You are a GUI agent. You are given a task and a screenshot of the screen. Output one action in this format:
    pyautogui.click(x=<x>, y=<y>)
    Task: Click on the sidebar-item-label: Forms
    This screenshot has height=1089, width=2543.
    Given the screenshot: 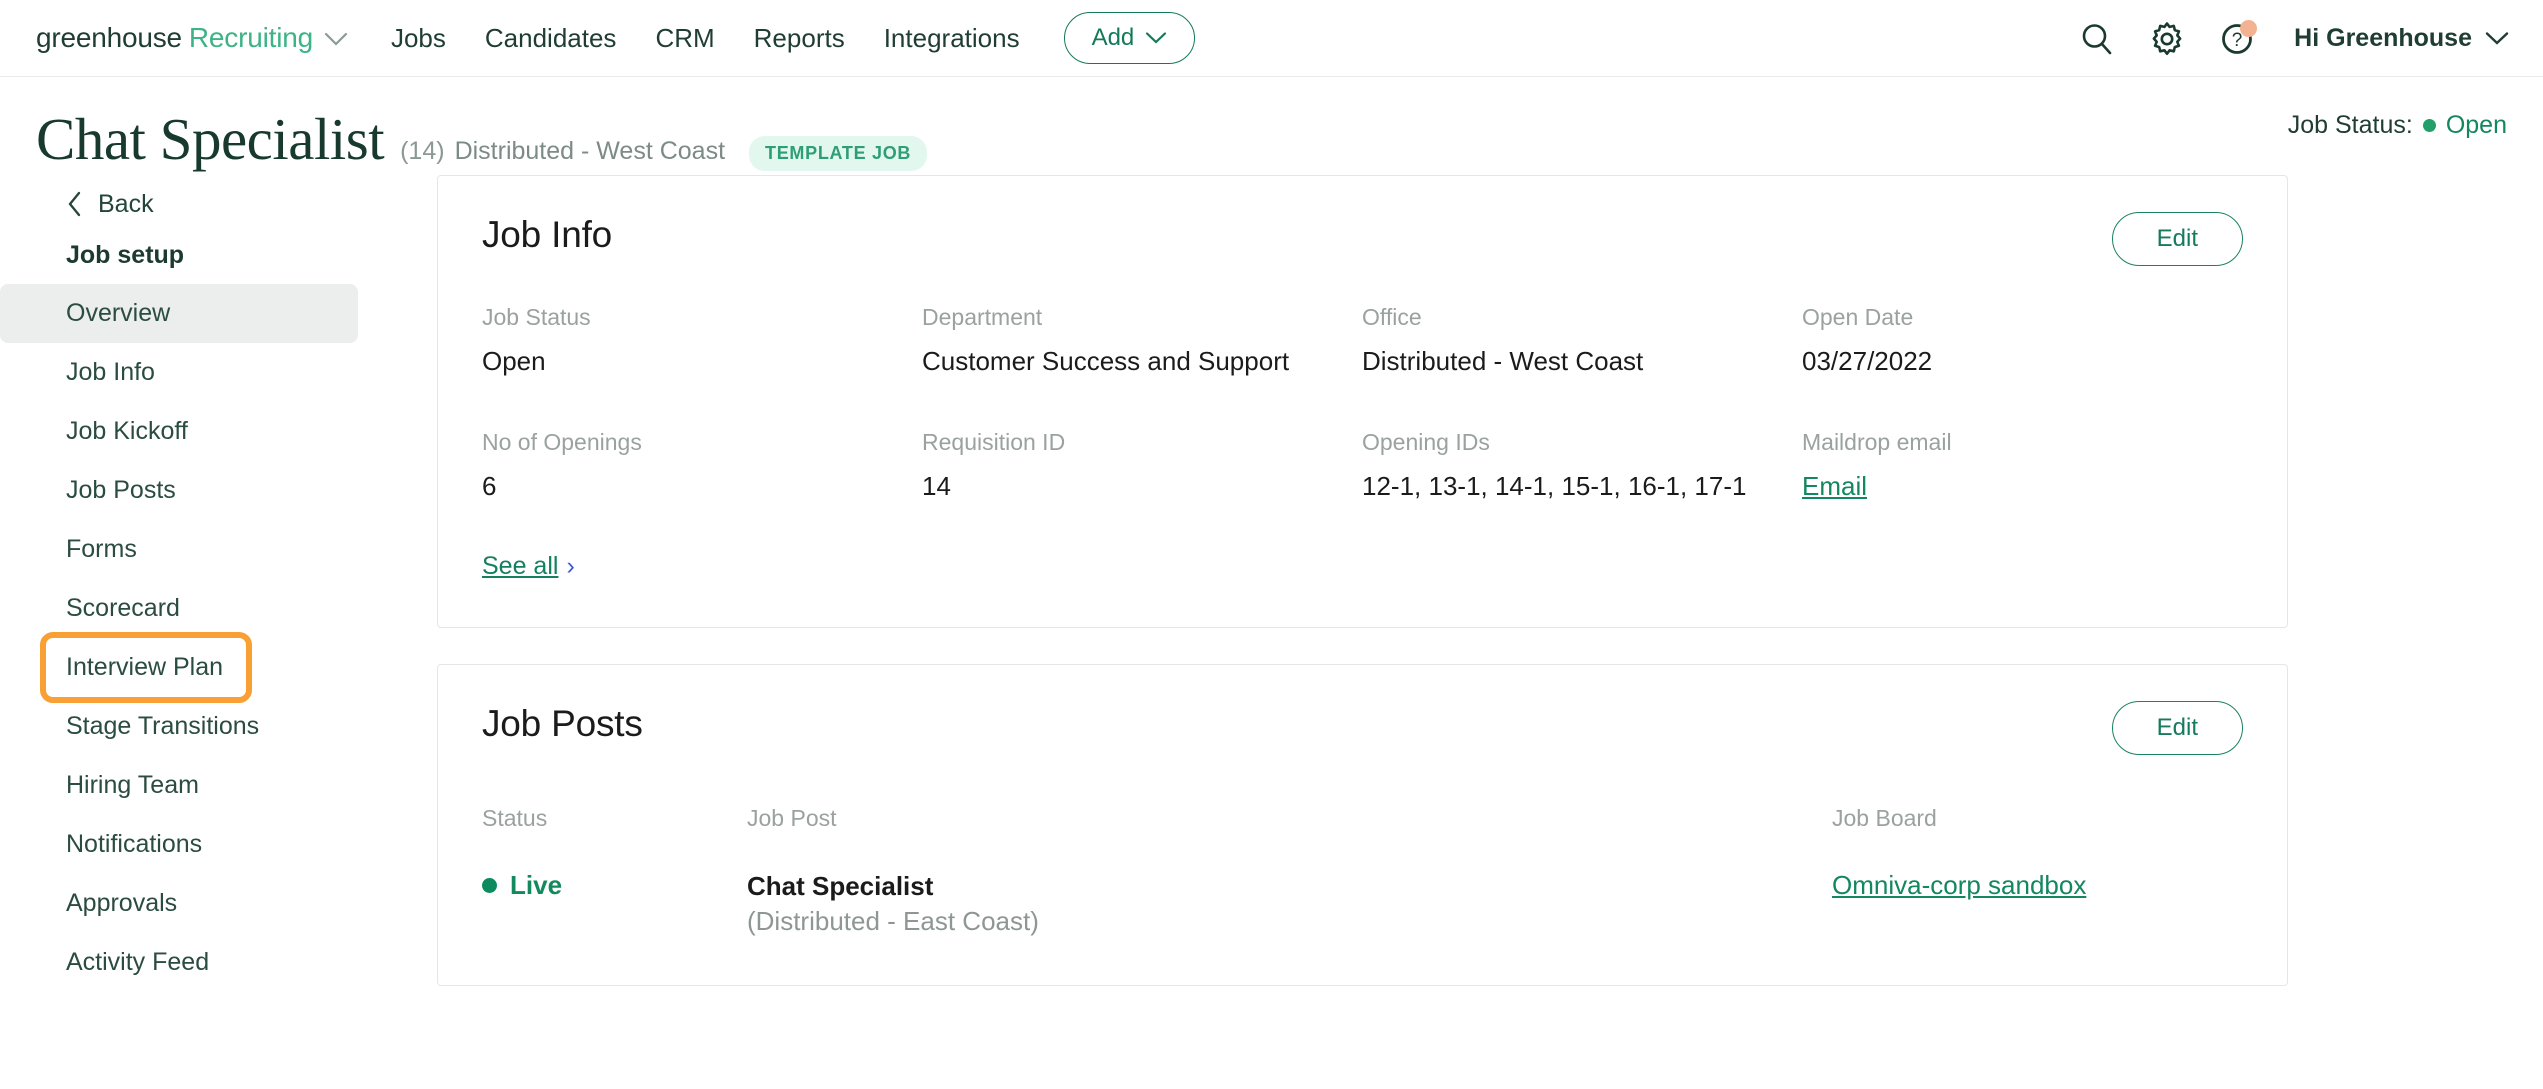 What is the action you would take?
    pyautogui.click(x=101, y=549)
    